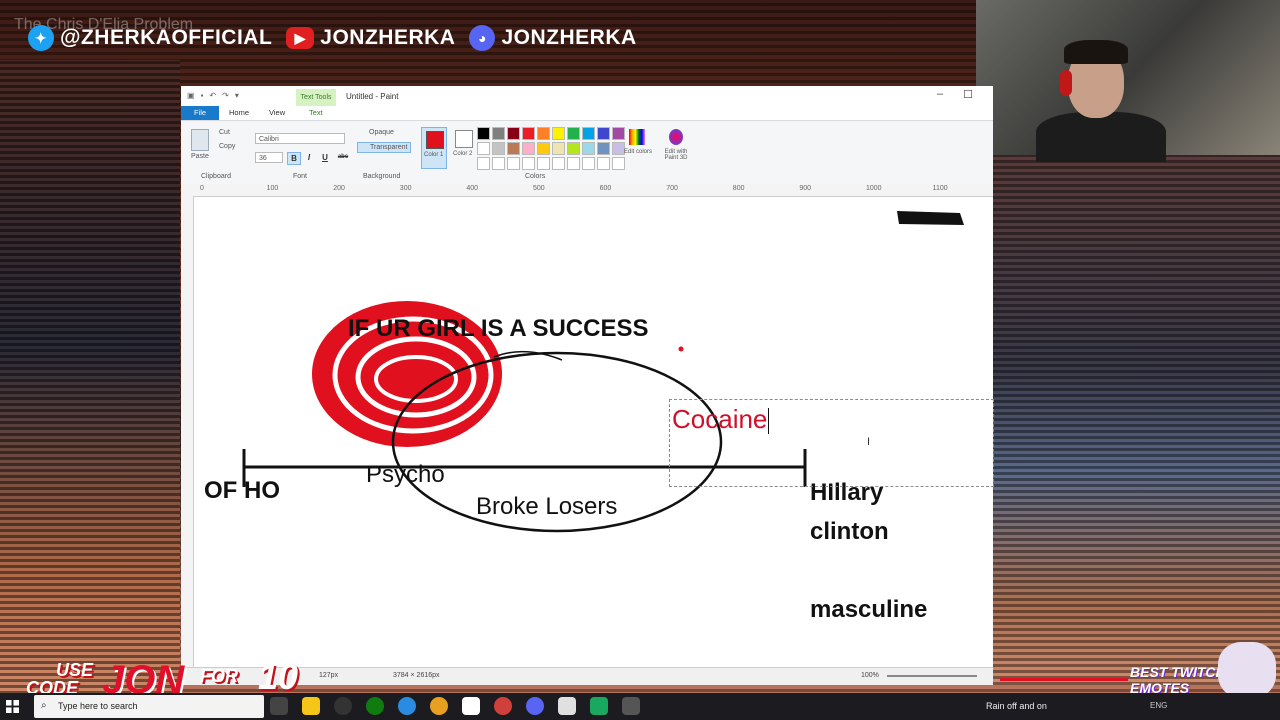 This screenshot has width=1280, height=720. I want to click on 4k-app-icon, so click(343, 706).